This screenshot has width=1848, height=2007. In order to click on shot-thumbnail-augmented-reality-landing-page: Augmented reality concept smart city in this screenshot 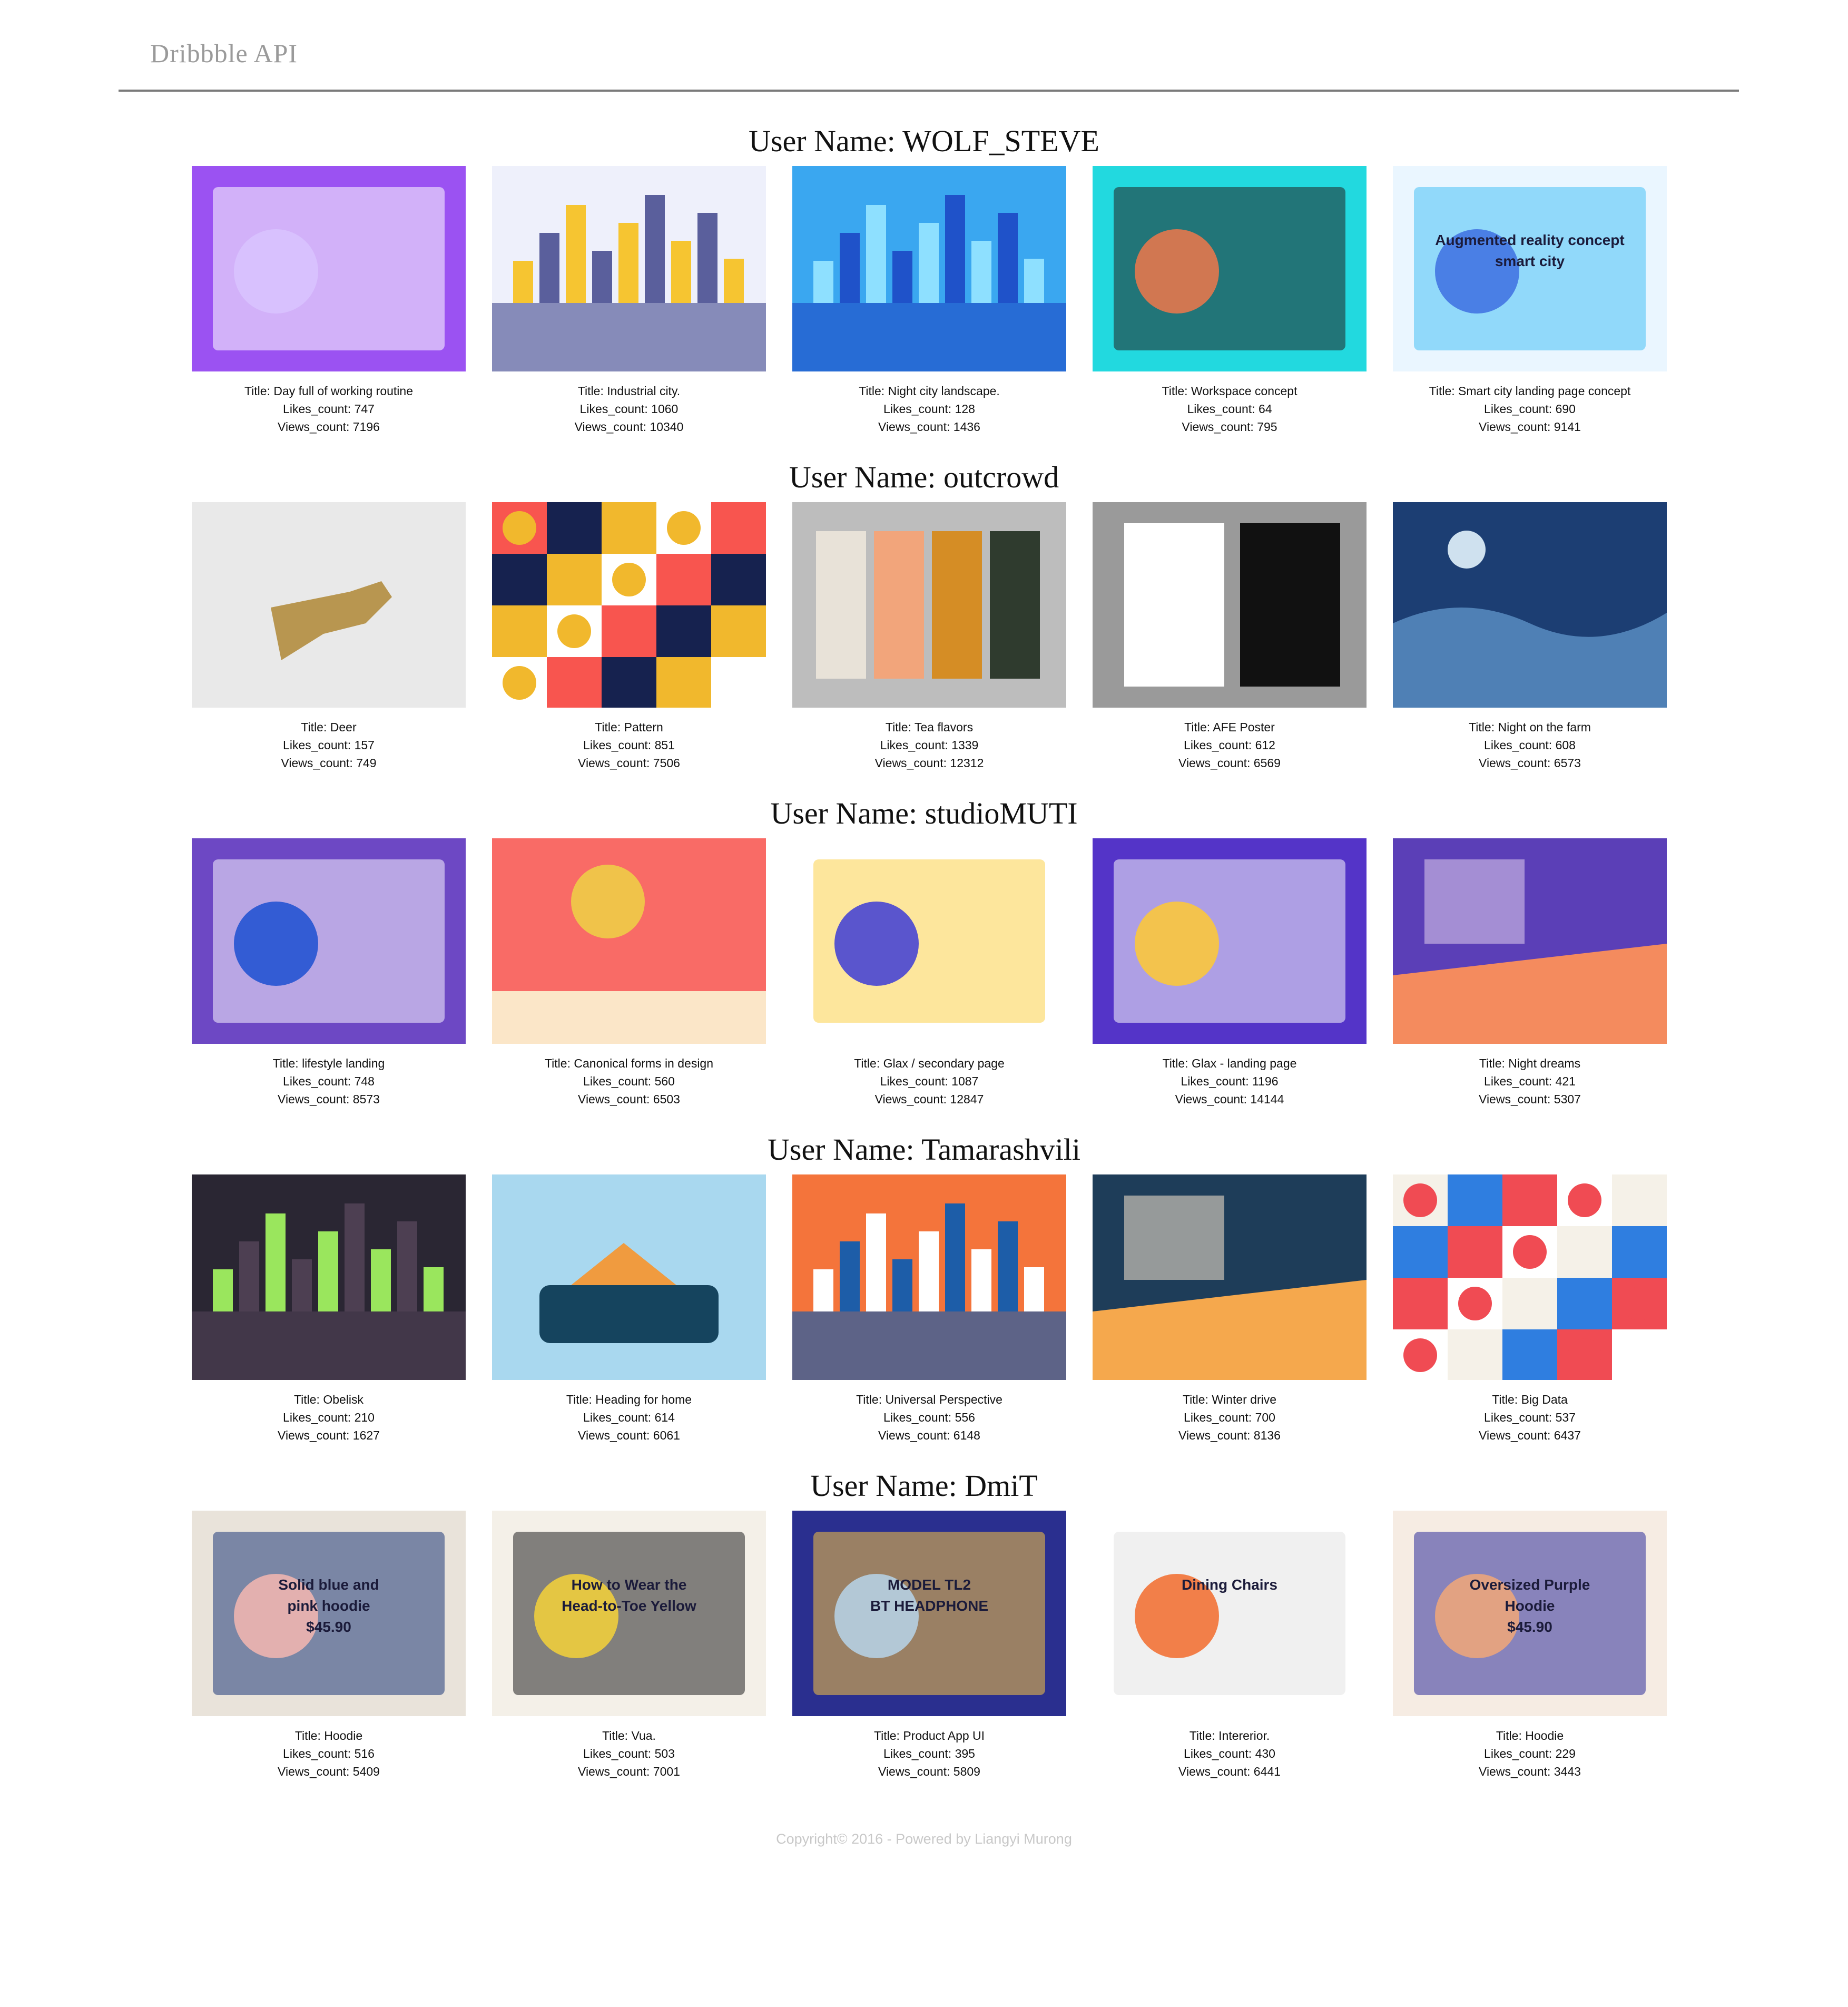, I will do `click(1530, 268)`.